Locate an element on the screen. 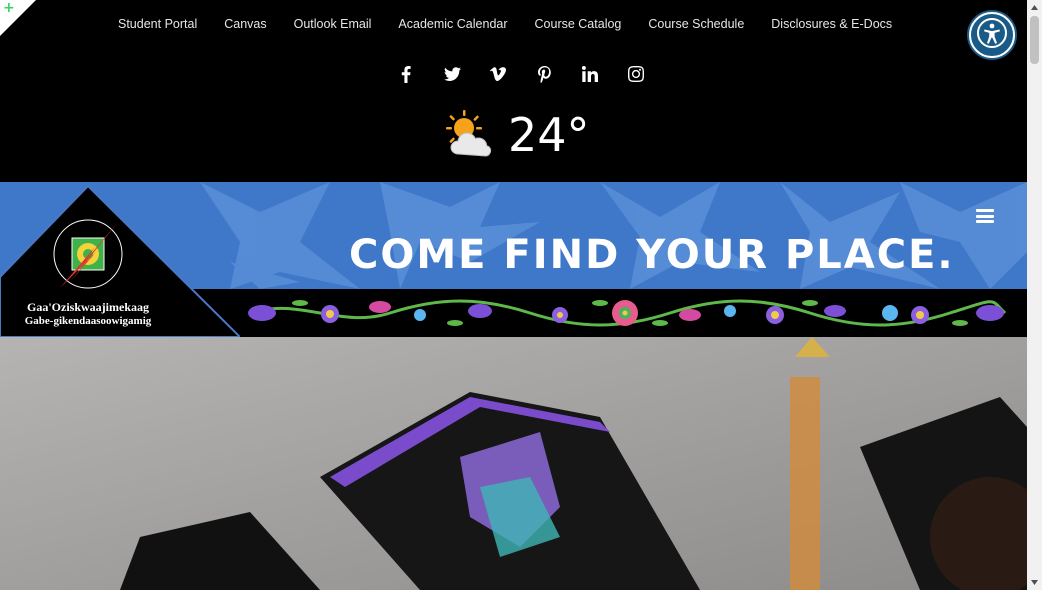 Image resolution: width=1042 pixels, height=590 pixels. twitter-icon is located at coordinates (452, 74).